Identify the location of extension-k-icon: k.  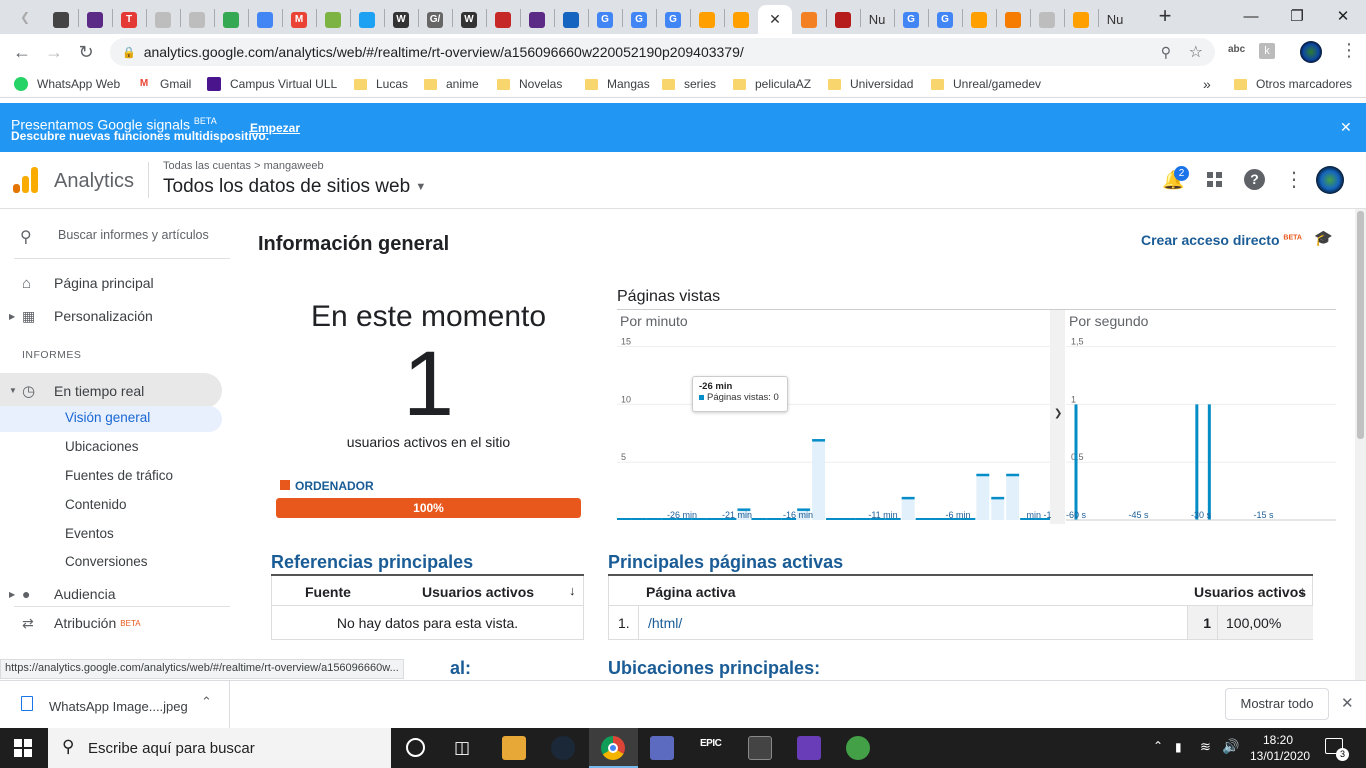
(1267, 51).